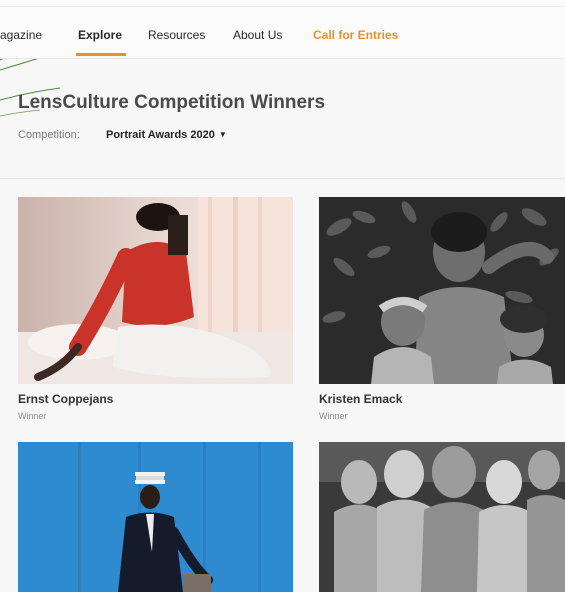 The width and height of the screenshot is (565, 592). Describe the element at coordinates (65, 399) in the screenshot. I see `winner-name-1: Ernst Coppejans` at that location.